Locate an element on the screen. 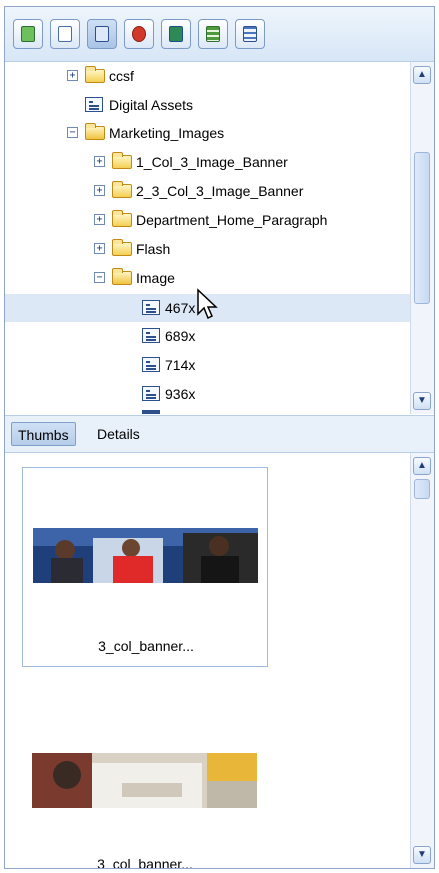 The image size is (439, 873). list-button is located at coordinates (250, 34).